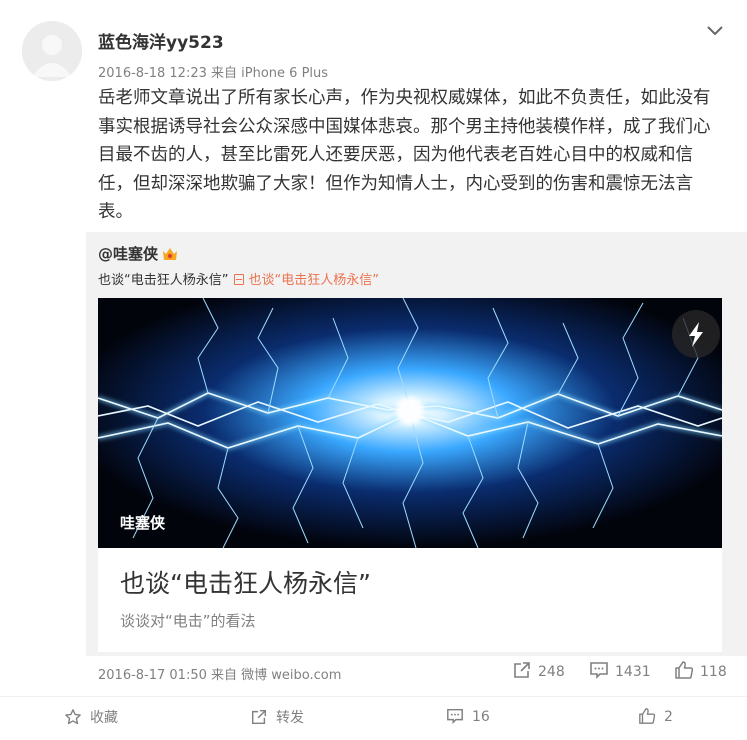 This screenshot has width=747, height=740. Describe the element at coordinates (128, 254) in the screenshot. I see `repost-user-link: @哇塞侠` at that location.